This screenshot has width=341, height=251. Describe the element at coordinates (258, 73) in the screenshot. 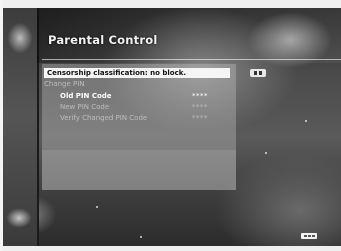

I see `lock-toggle-icon` at that location.